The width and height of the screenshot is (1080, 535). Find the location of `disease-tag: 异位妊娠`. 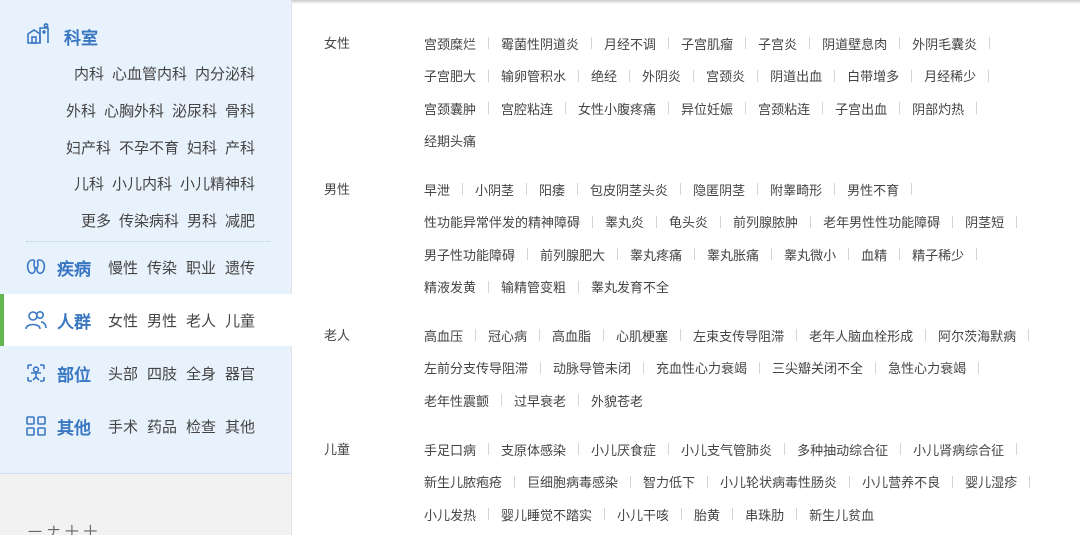

disease-tag: 异位妊娠 is located at coordinates (707, 108).